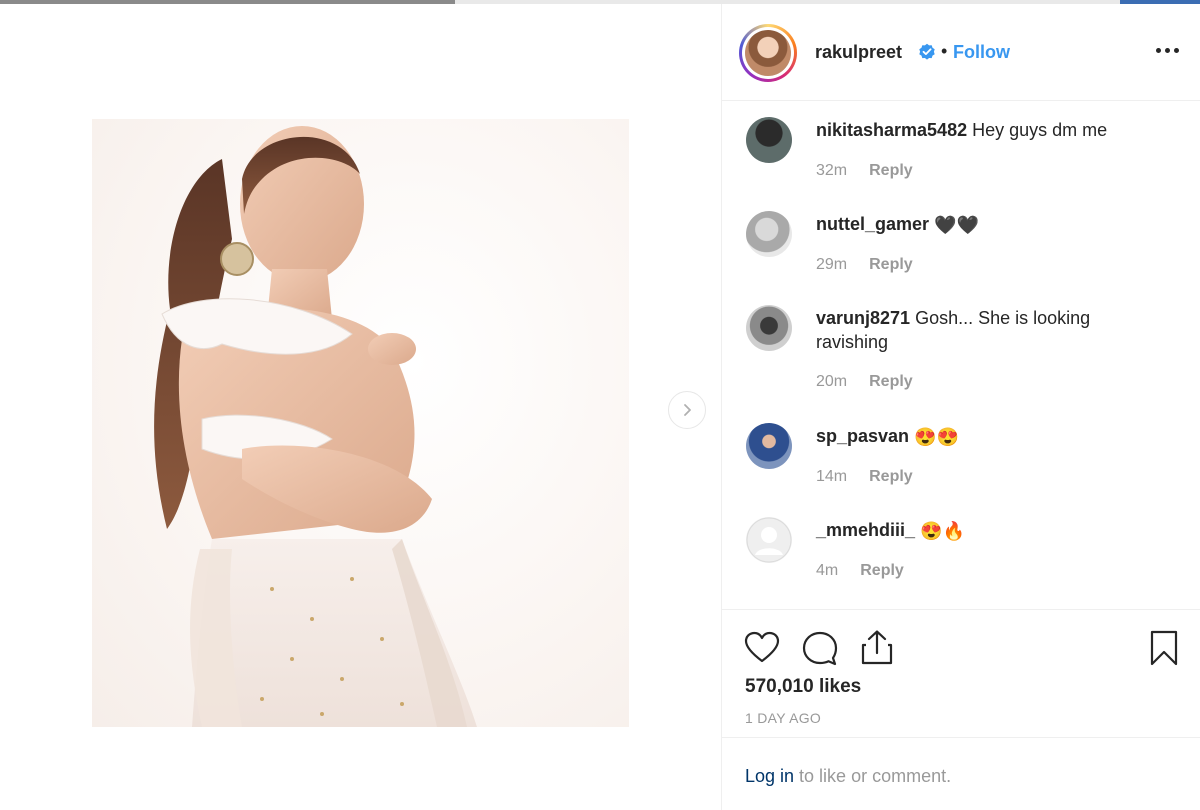  I want to click on share-icon, so click(877, 648).